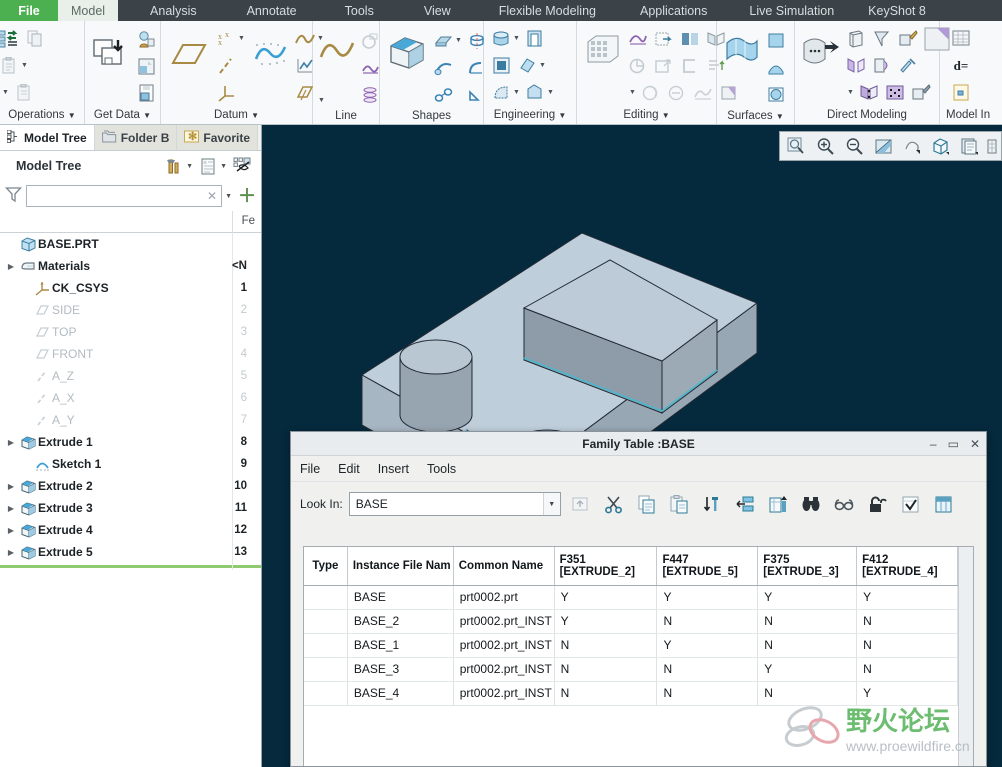 The height and width of the screenshot is (767, 1002). I want to click on round-eng-icon, so click(501, 92).